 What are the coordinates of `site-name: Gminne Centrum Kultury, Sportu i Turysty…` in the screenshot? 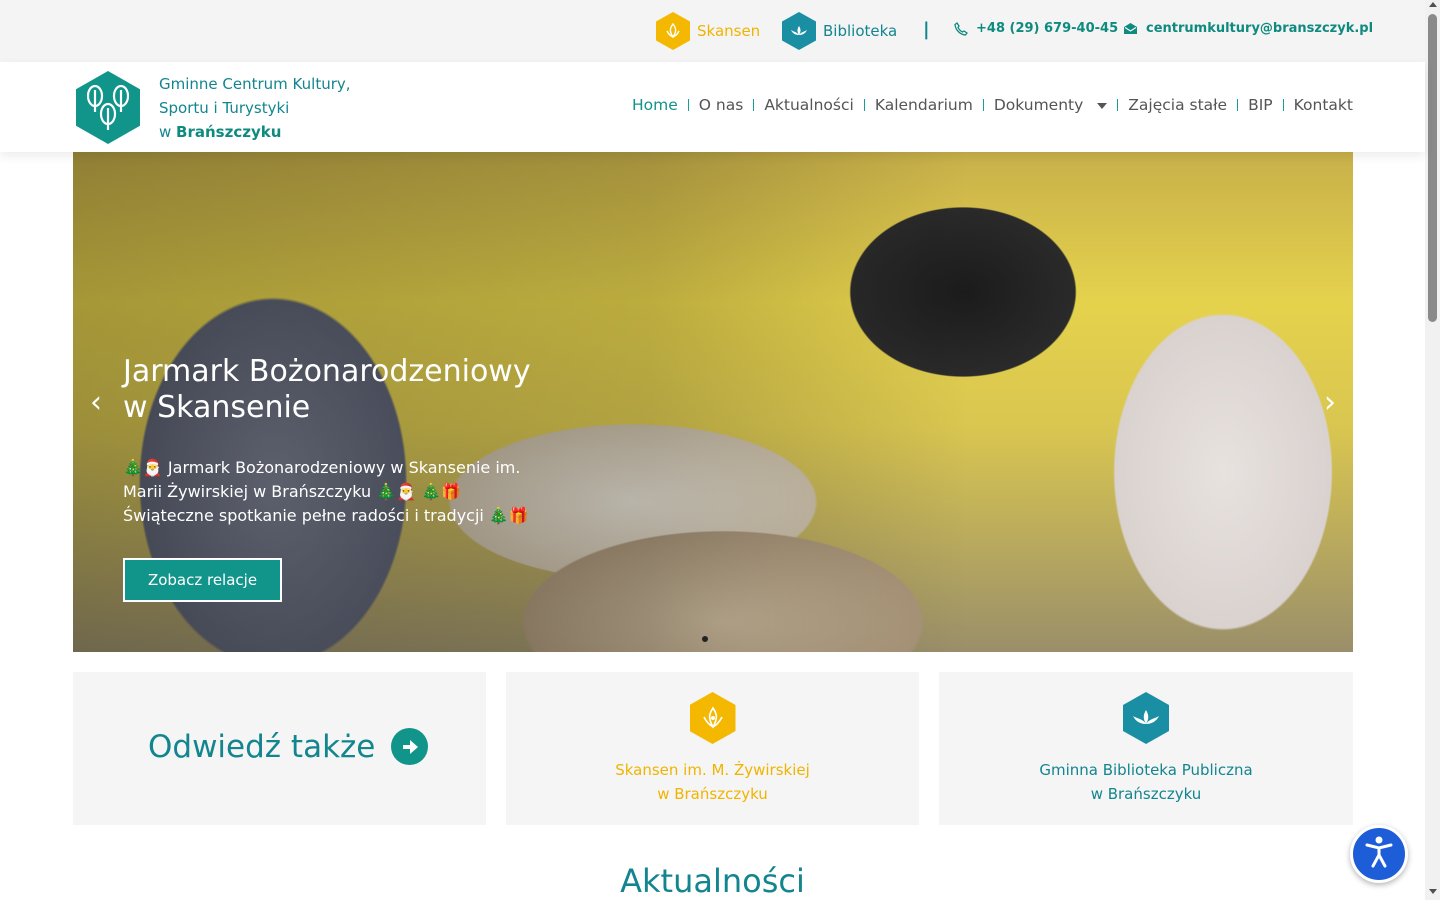 It's located at (255, 108).